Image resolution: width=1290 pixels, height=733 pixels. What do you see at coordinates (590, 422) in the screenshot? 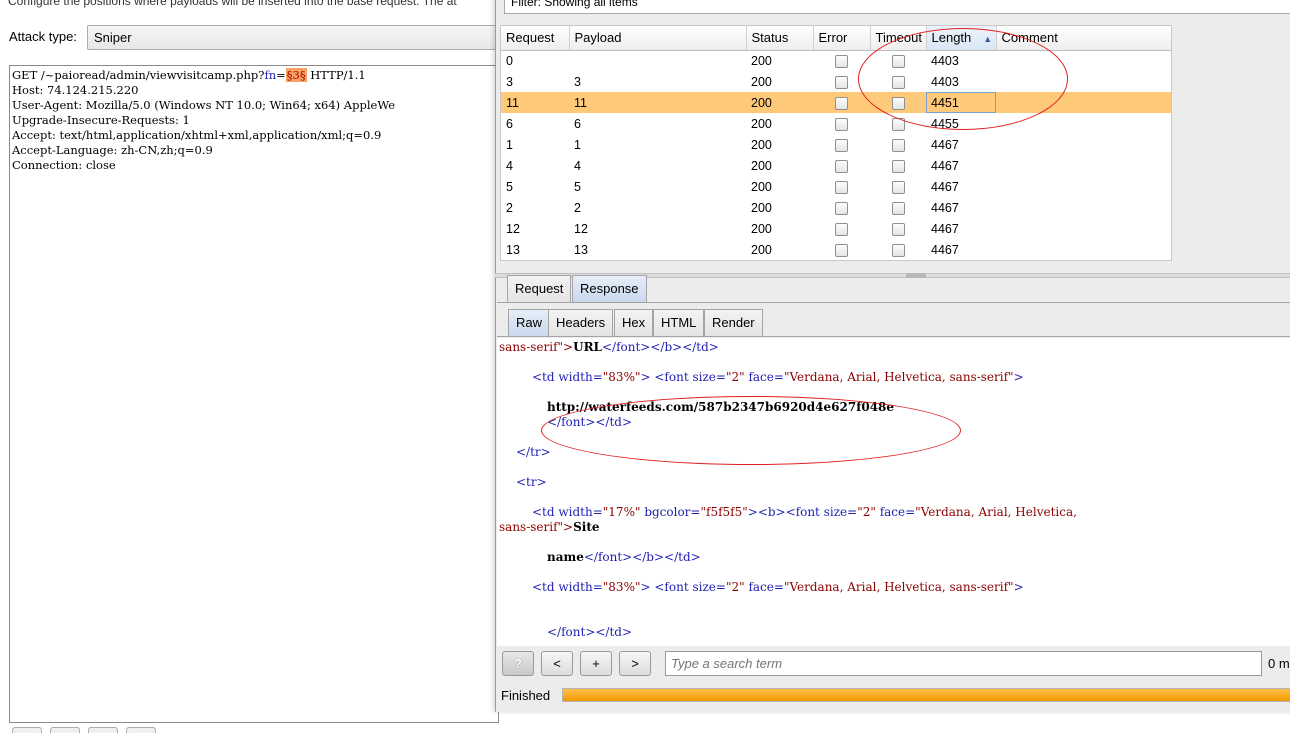
I see `code-line: </font></td>` at bounding box center [590, 422].